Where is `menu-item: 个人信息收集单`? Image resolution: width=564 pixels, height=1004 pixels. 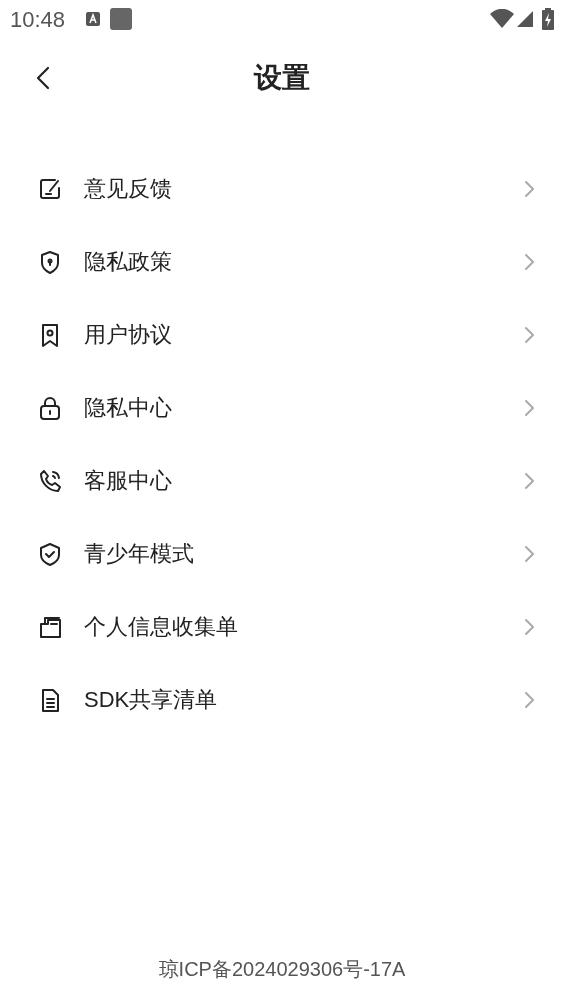
menu-item: 个人信息收集单 is located at coordinates (282, 626).